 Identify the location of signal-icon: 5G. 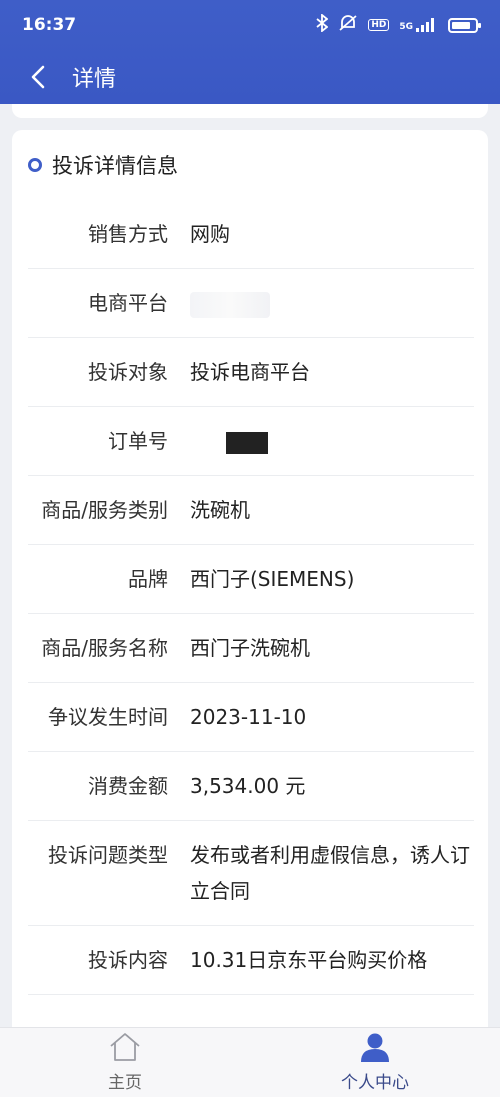
(418, 25).